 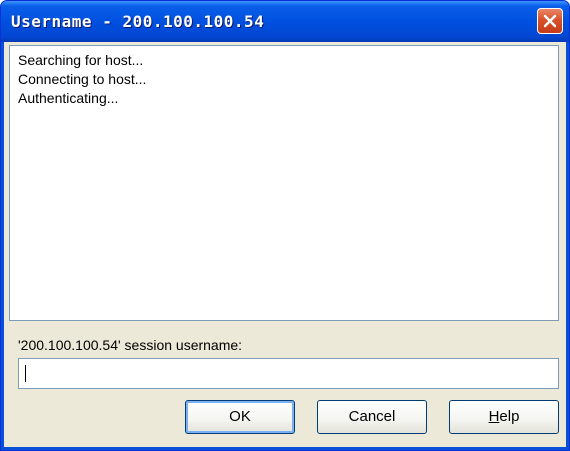 I want to click on username-prompt-label: '200.100.100.54' session username:, so click(x=130, y=345).